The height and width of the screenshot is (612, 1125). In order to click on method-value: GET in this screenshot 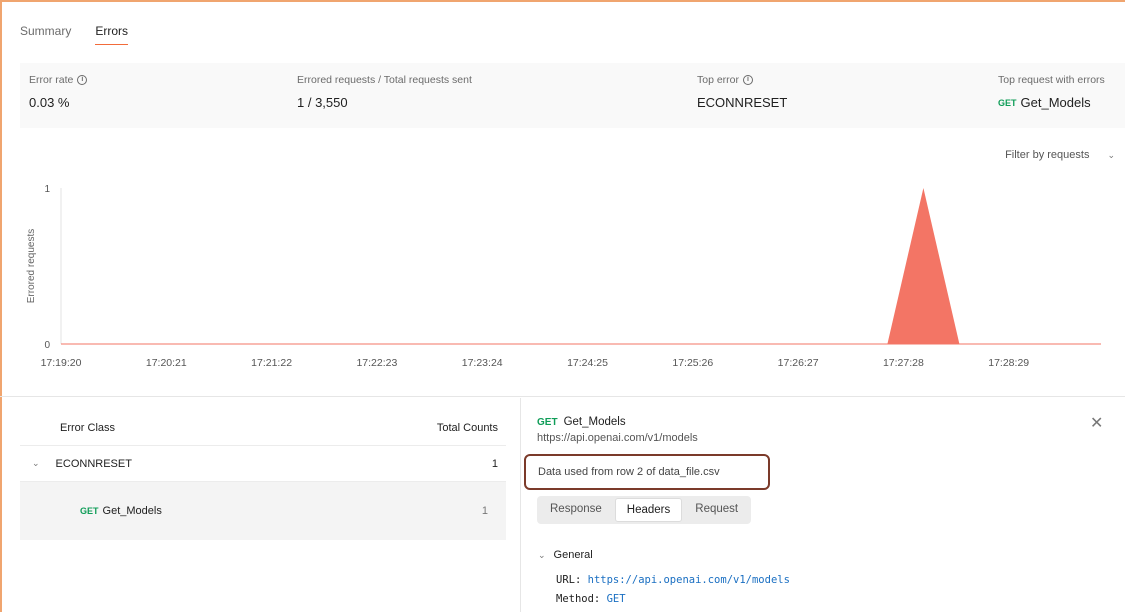, I will do `click(616, 599)`.